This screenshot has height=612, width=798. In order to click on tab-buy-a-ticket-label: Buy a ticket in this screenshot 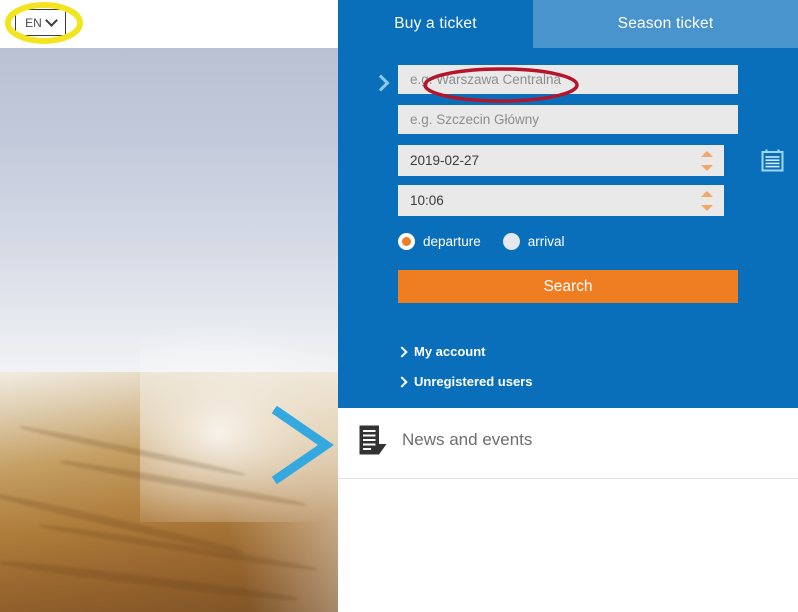, I will do `click(435, 23)`.